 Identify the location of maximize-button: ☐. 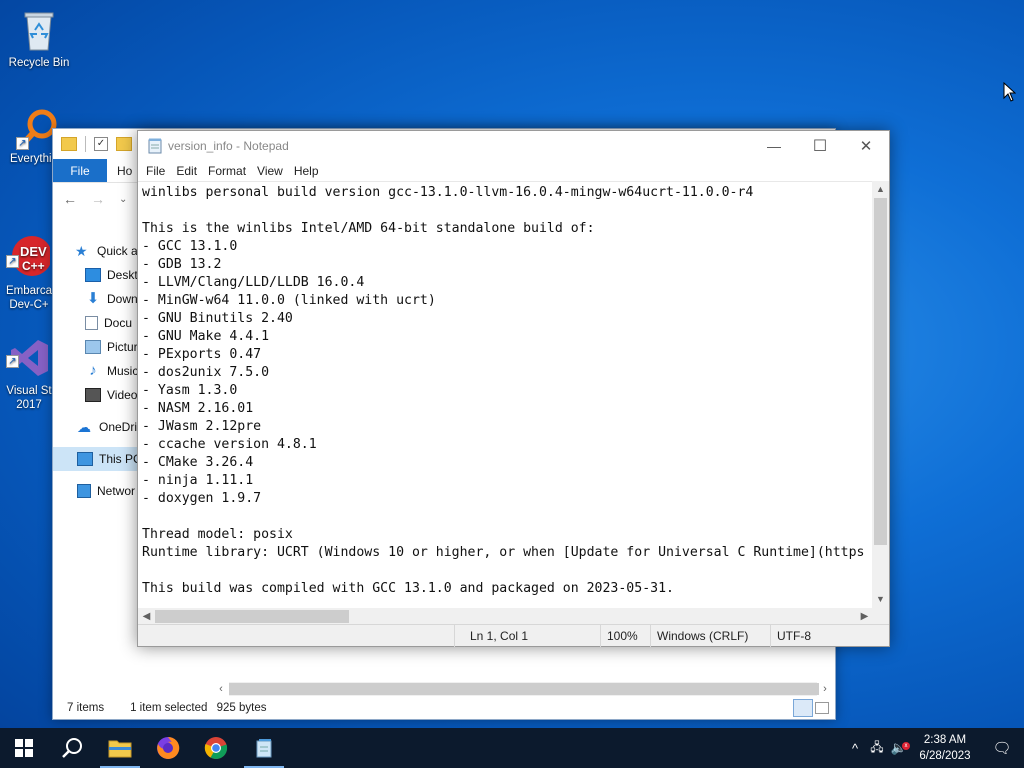
(820, 146).